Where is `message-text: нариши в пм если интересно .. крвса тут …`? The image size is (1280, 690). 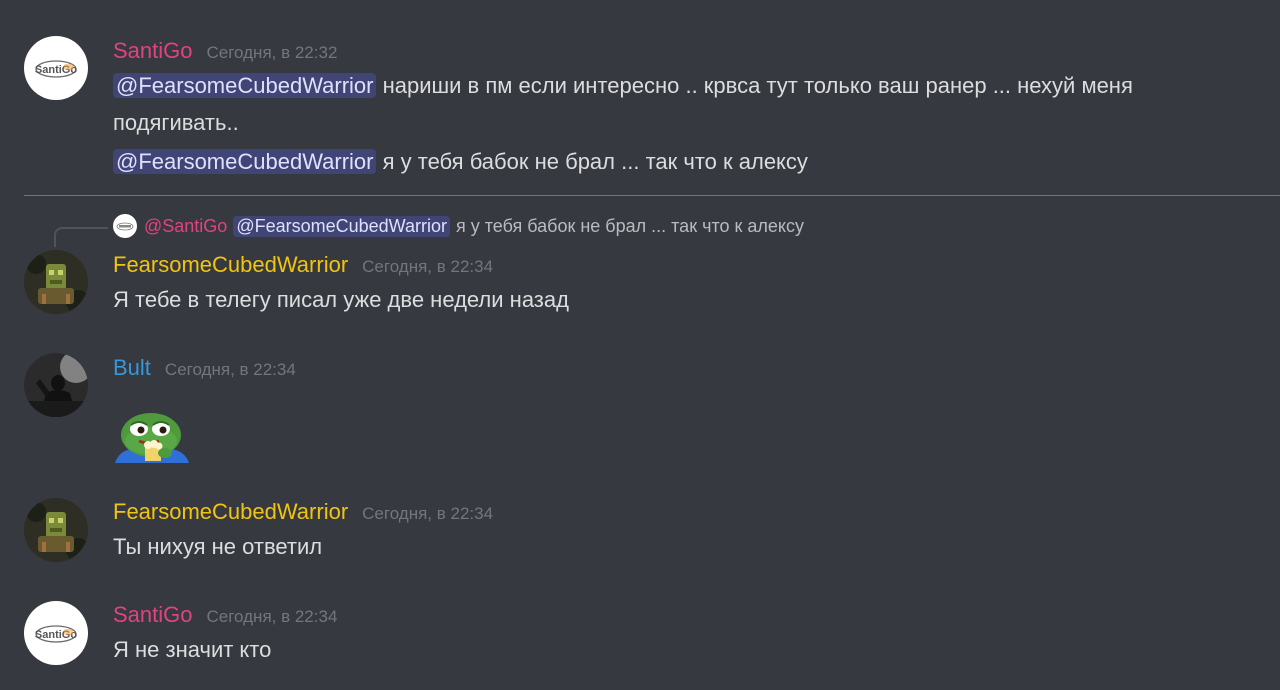
message-text: нариши в пм если интересно .. крвса тут … is located at coordinates (754, 85).